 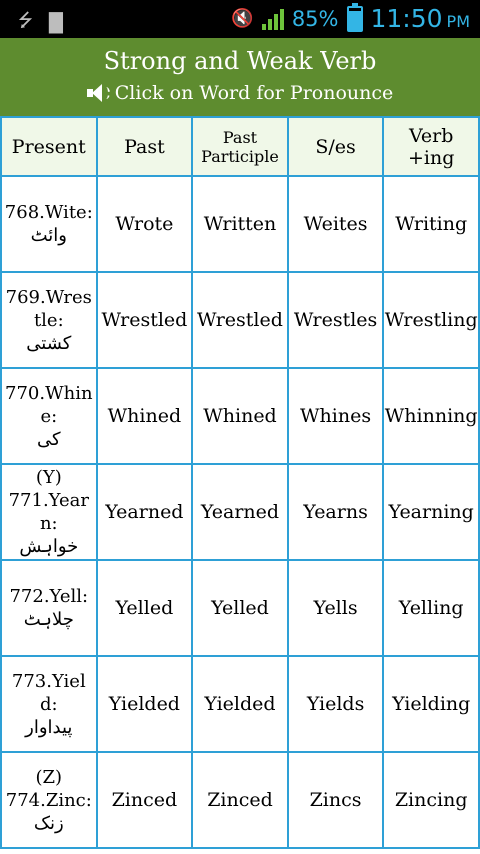 I want to click on participle-cell: Yelled, so click(x=240, y=608).